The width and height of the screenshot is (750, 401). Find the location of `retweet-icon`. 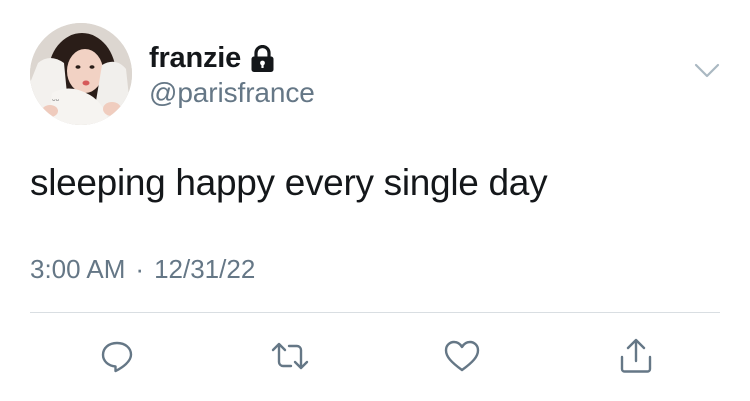

retweet-icon is located at coordinates (290, 356).